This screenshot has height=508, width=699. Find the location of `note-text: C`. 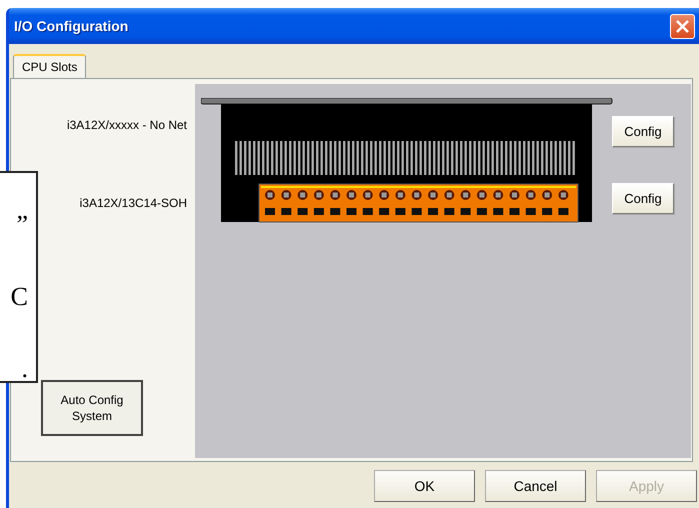

note-text: C is located at coordinates (19, 297).